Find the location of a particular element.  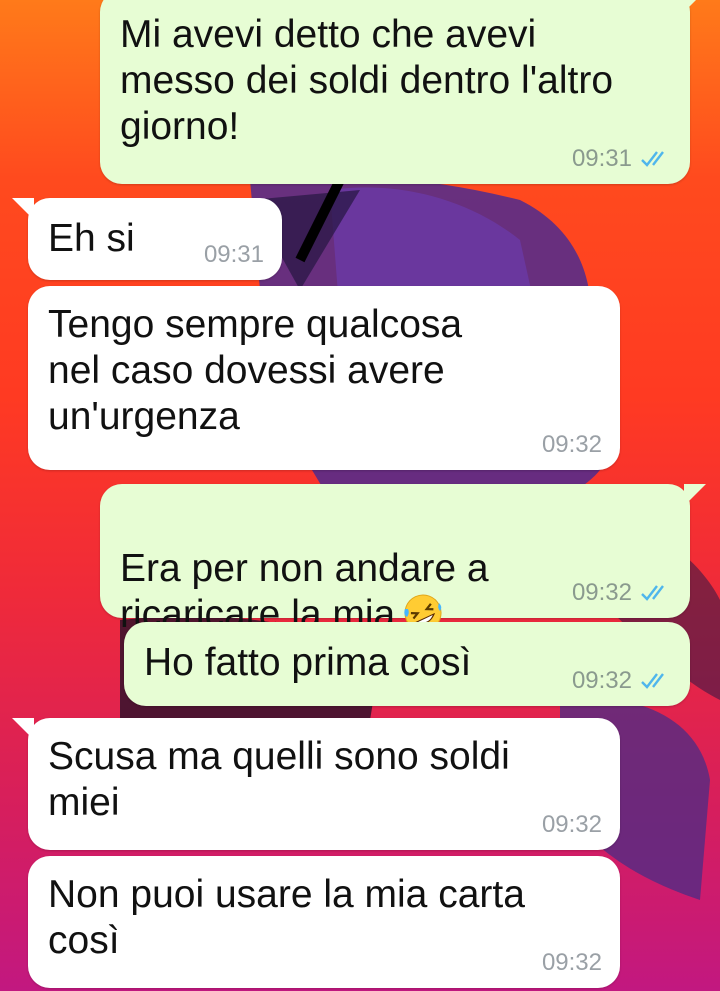

message-bubble-incoming: Scusa ma quelli sono soldi miei 09:32 is located at coordinates (316, 784).